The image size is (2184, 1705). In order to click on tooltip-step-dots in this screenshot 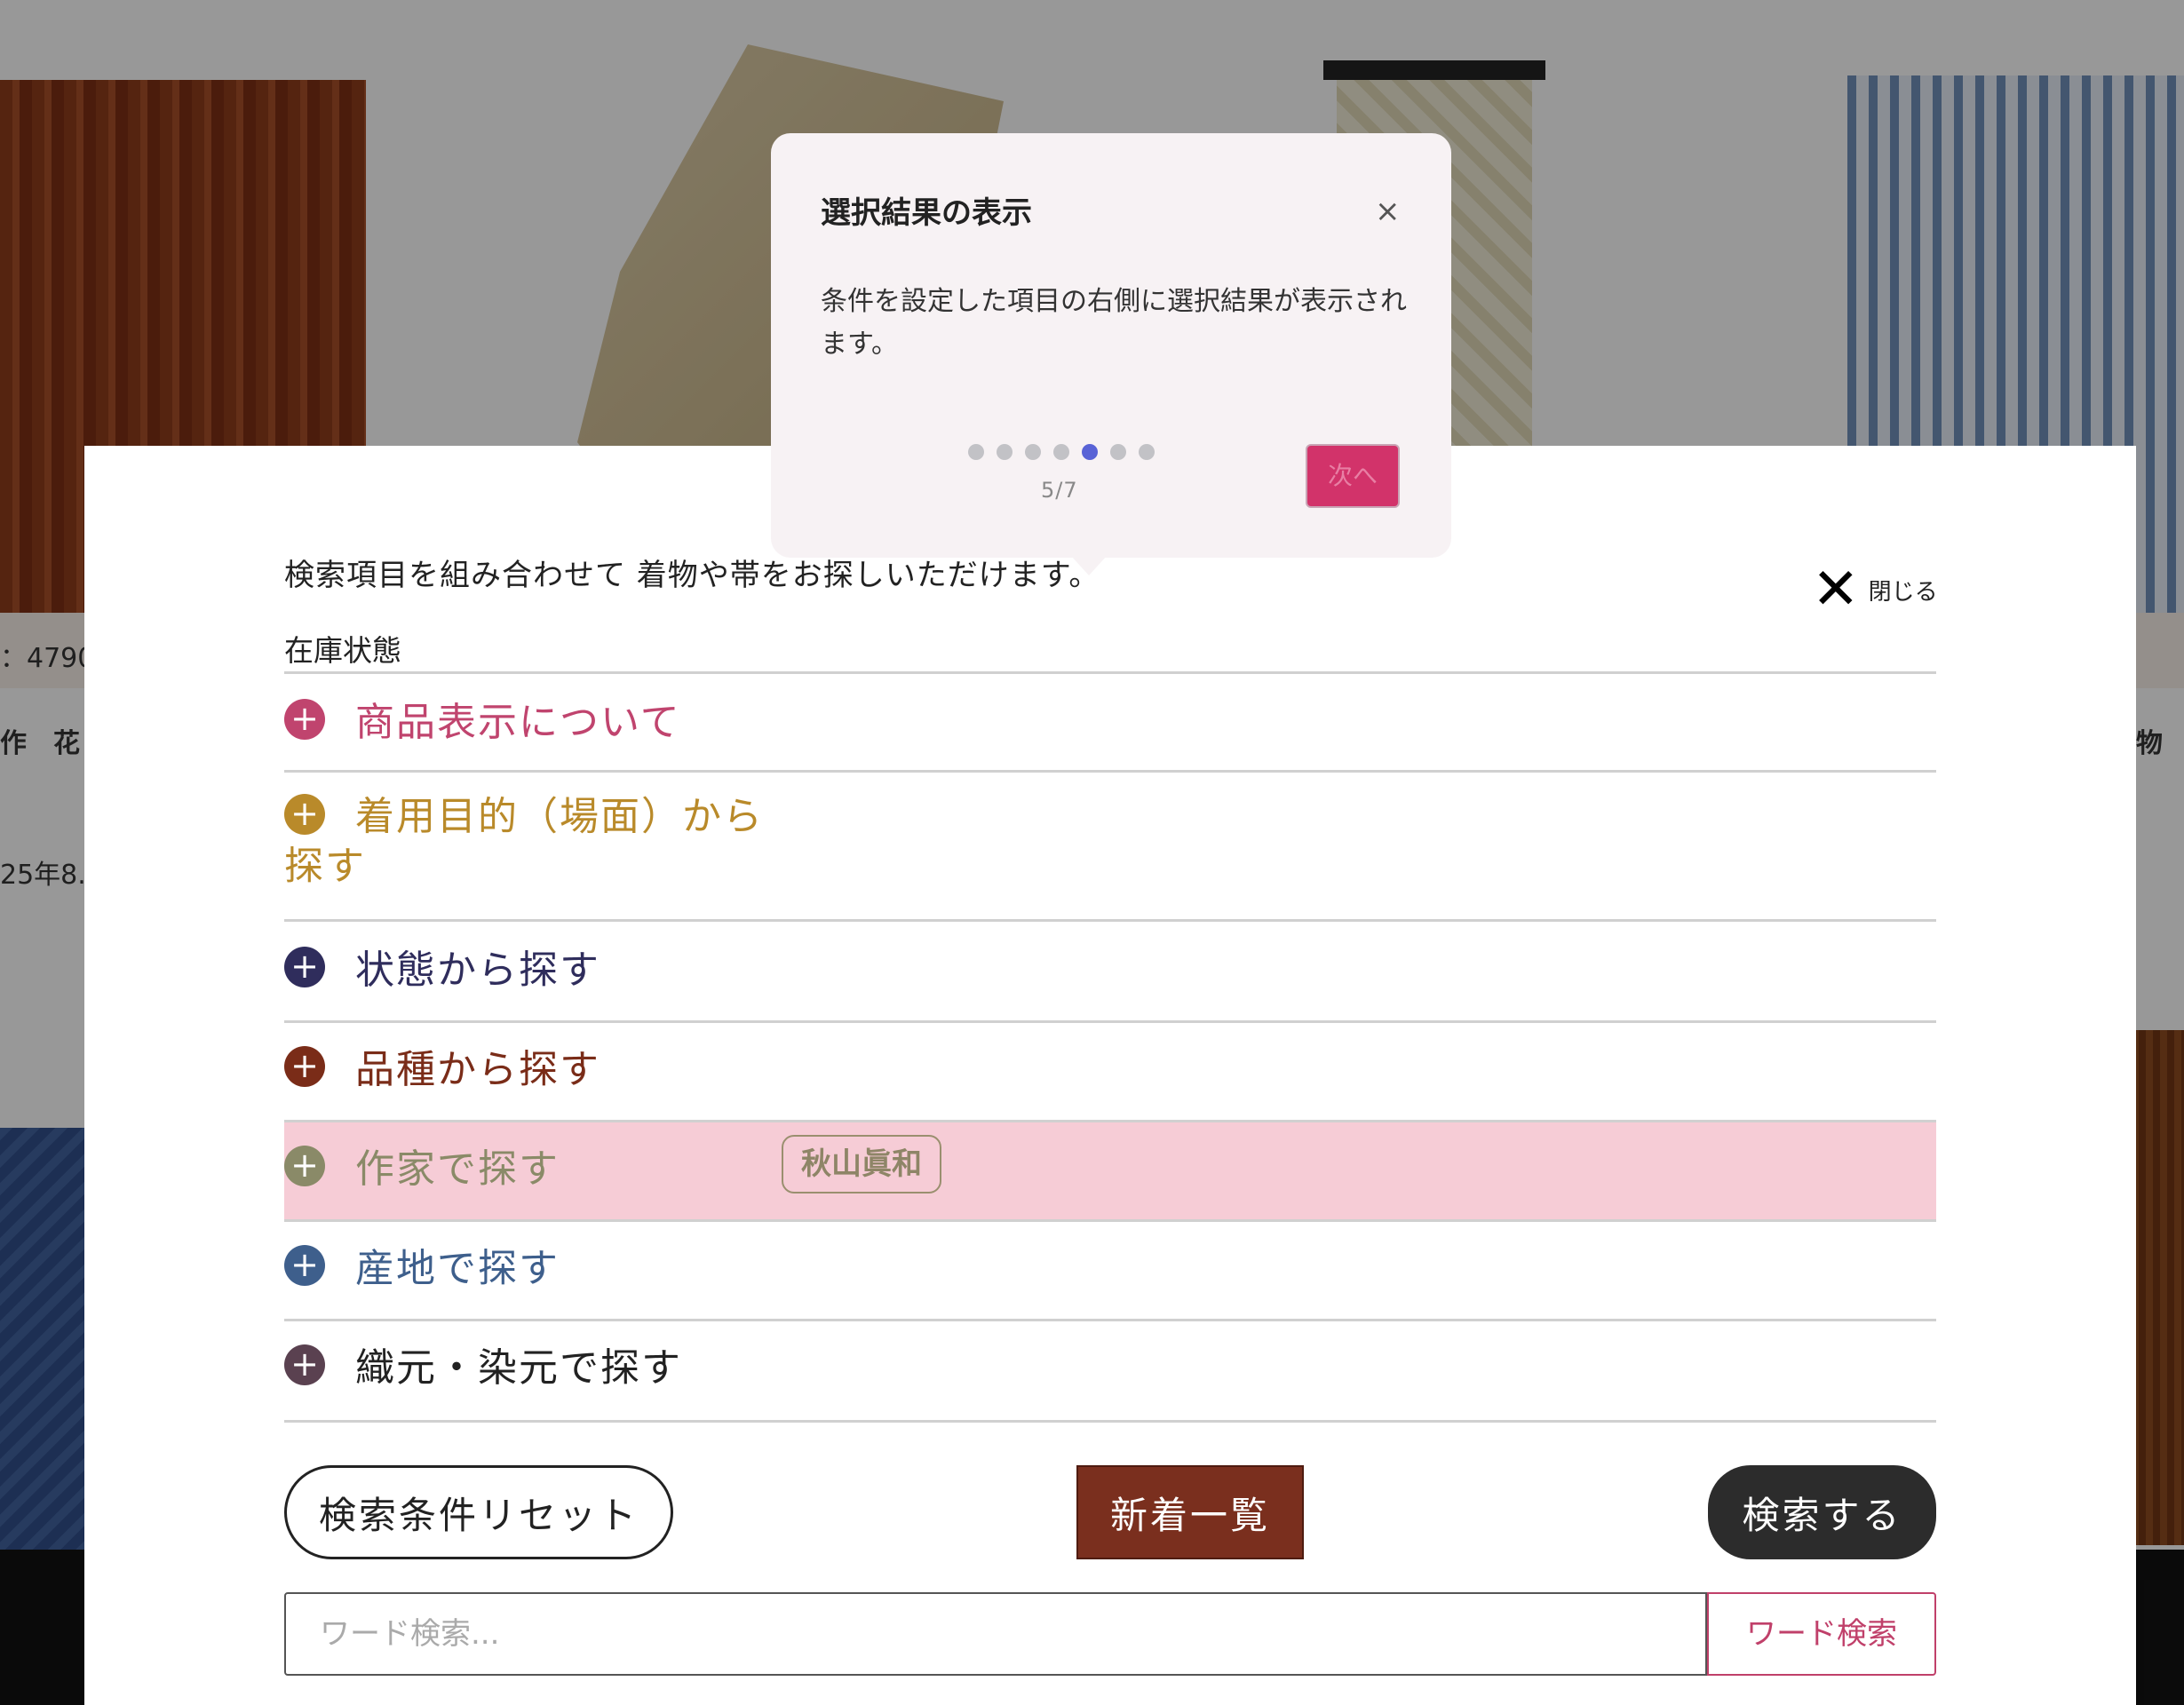, I will do `click(1067, 452)`.